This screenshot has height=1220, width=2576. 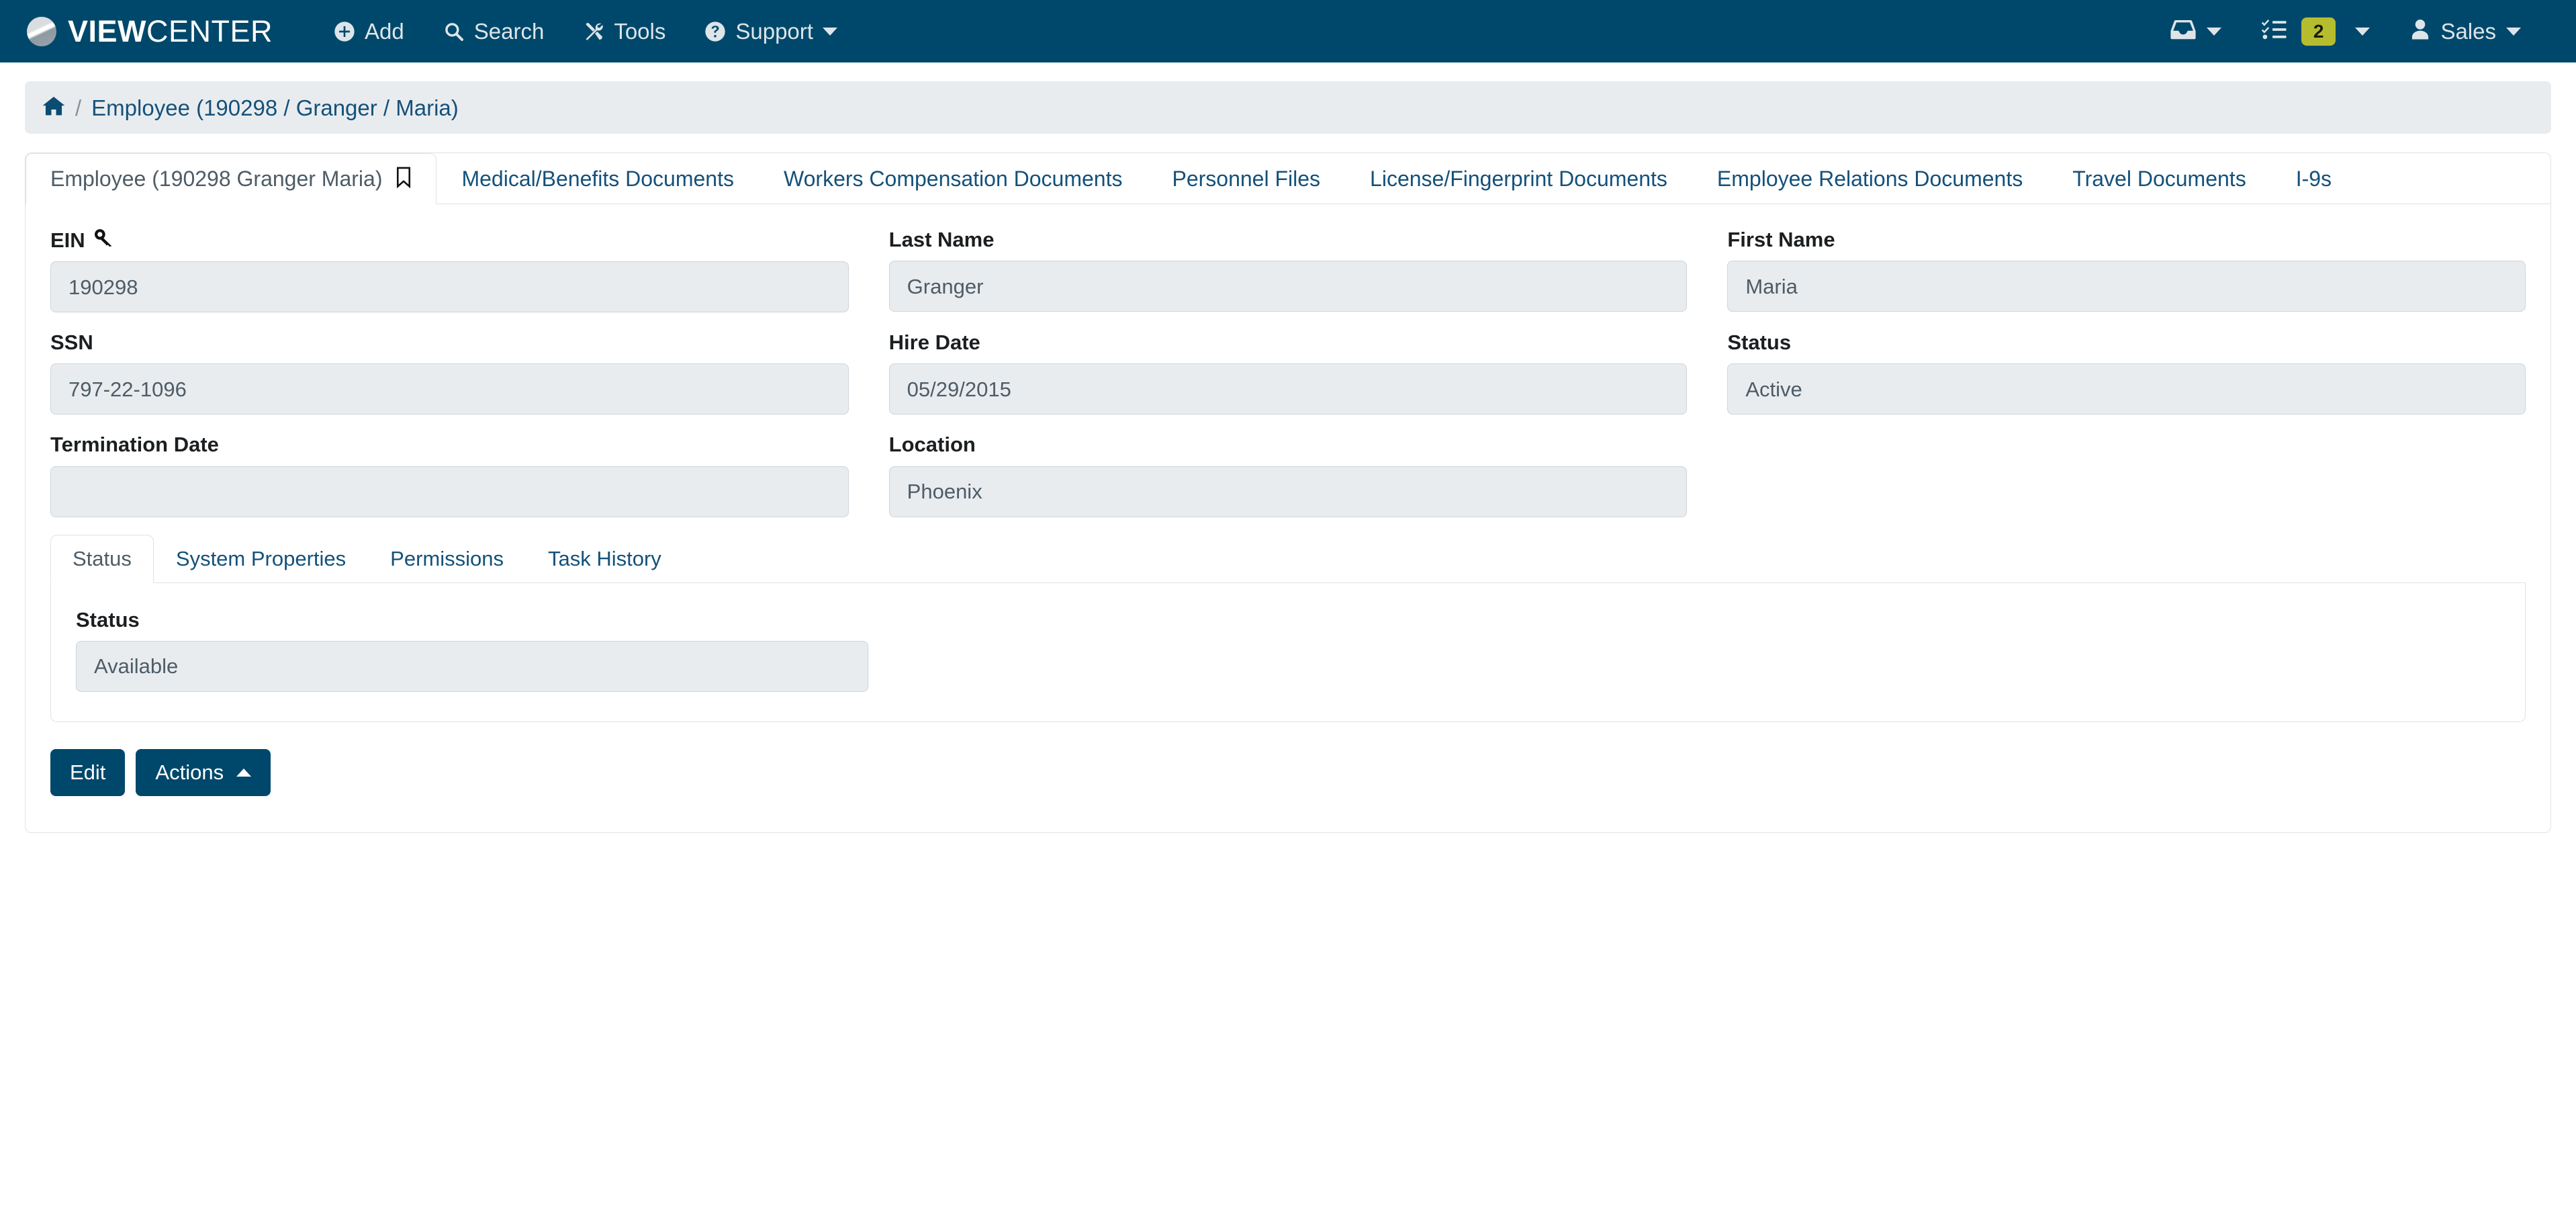 I want to click on tab-personnel-files: Personnel Files, so click(x=1246, y=178).